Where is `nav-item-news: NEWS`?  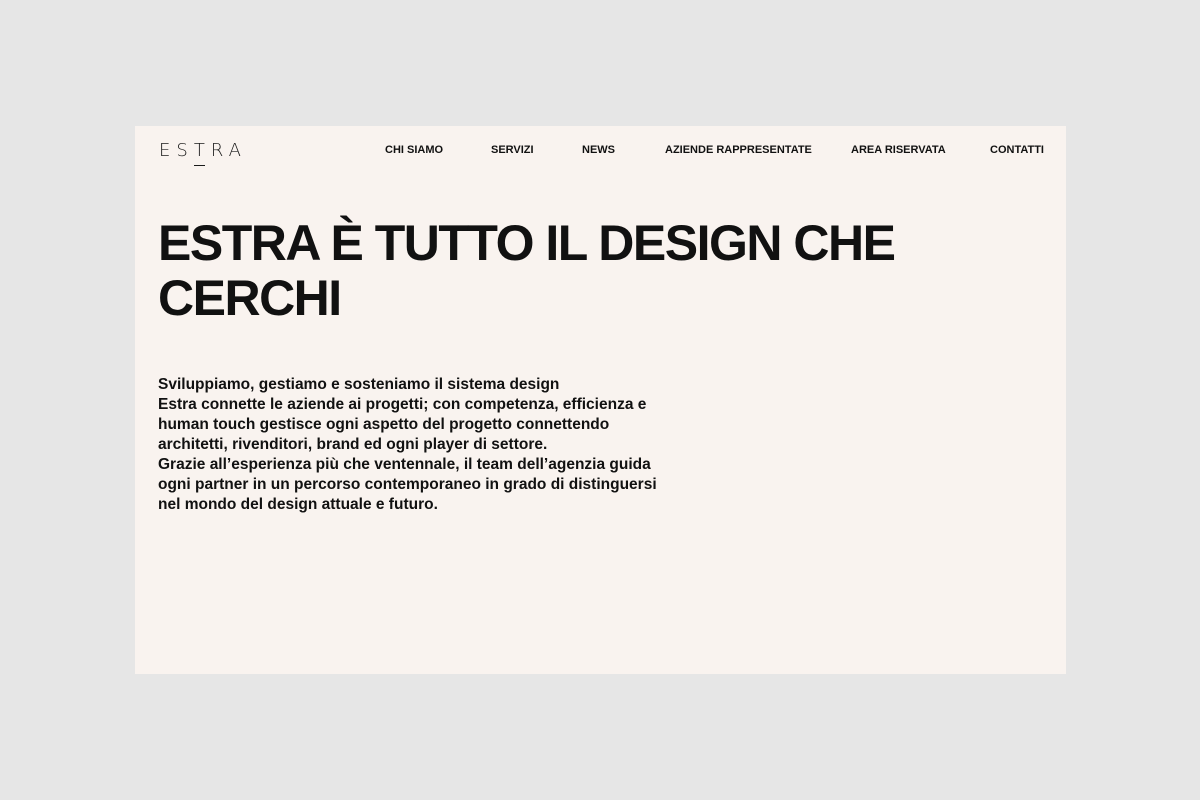
nav-item-news: NEWS is located at coordinates (598, 150).